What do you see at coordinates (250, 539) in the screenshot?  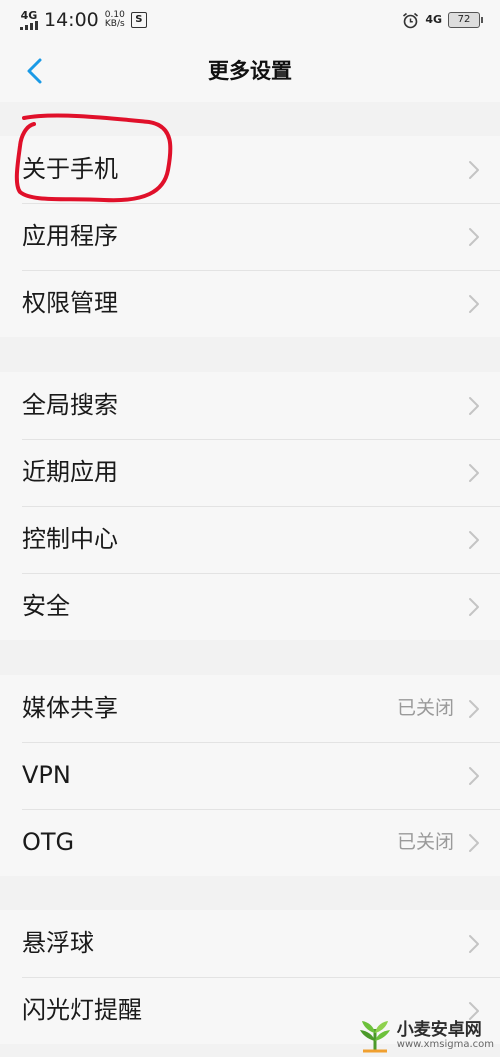 I see `settings-row: 控制中心` at bounding box center [250, 539].